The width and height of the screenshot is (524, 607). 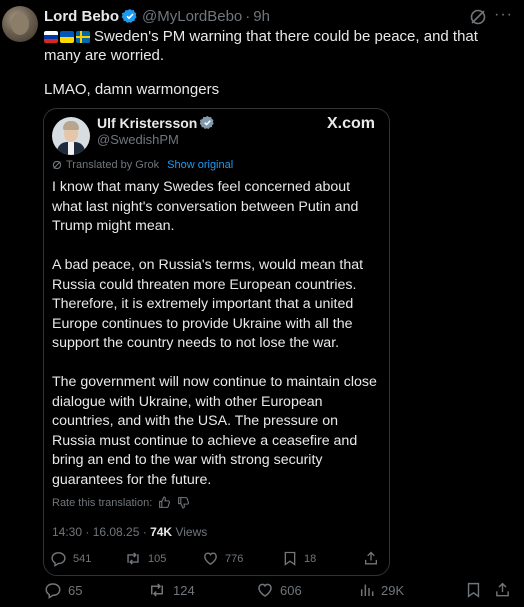 I want to click on x-brand-label: X.com, so click(x=350, y=123).